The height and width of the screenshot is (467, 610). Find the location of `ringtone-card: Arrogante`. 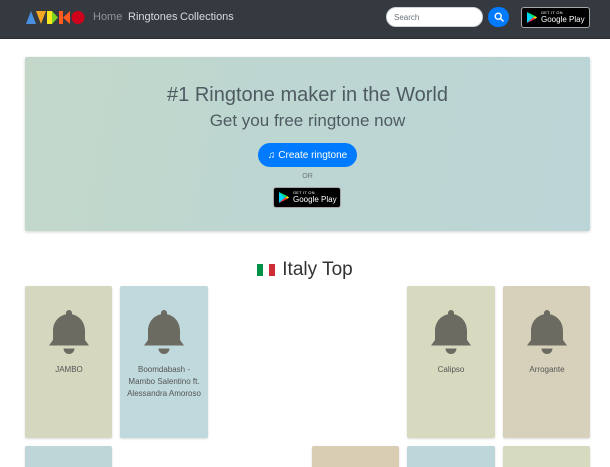

ringtone-card: Arrogante is located at coordinates (546, 362).